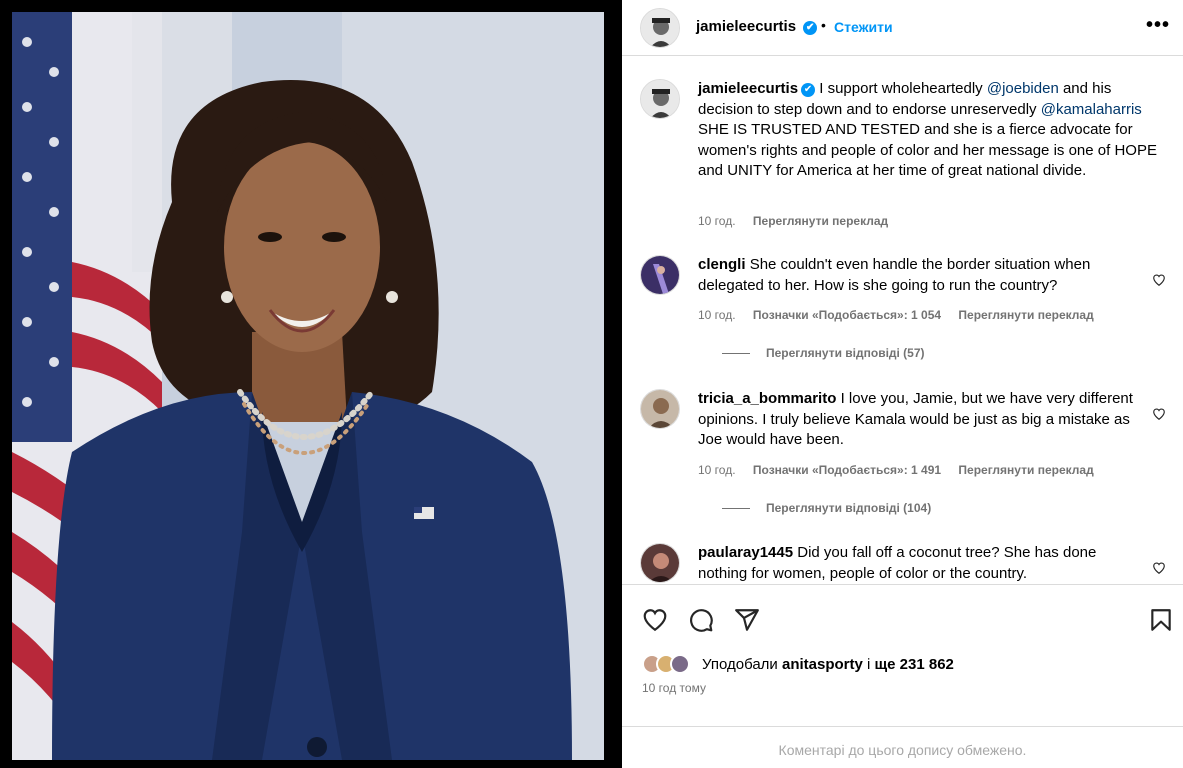 The height and width of the screenshot is (768, 1183). What do you see at coordinates (746, 26) in the screenshot?
I see `author-username-text: jamieleecurtis` at bounding box center [746, 26].